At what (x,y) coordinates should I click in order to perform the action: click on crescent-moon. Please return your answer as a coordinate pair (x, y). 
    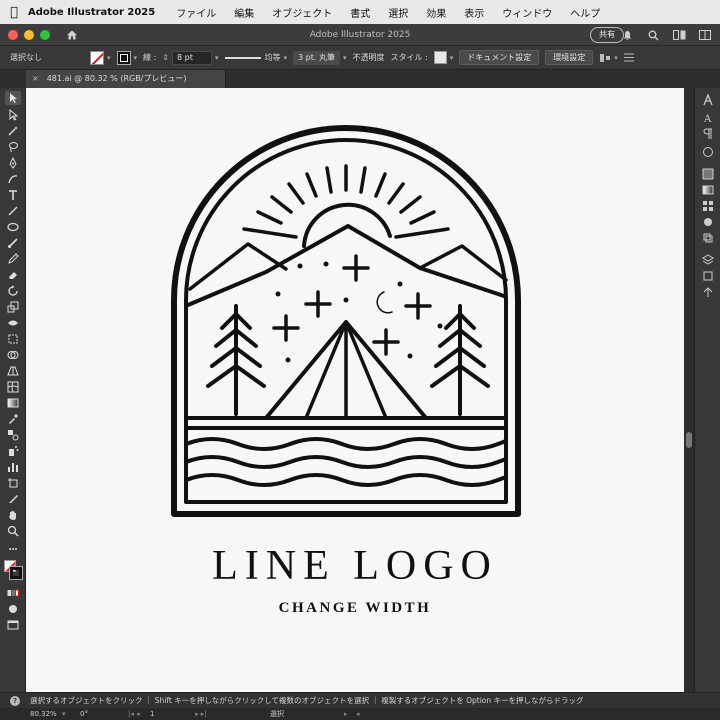
    Looking at the image, I should click on (384, 302).